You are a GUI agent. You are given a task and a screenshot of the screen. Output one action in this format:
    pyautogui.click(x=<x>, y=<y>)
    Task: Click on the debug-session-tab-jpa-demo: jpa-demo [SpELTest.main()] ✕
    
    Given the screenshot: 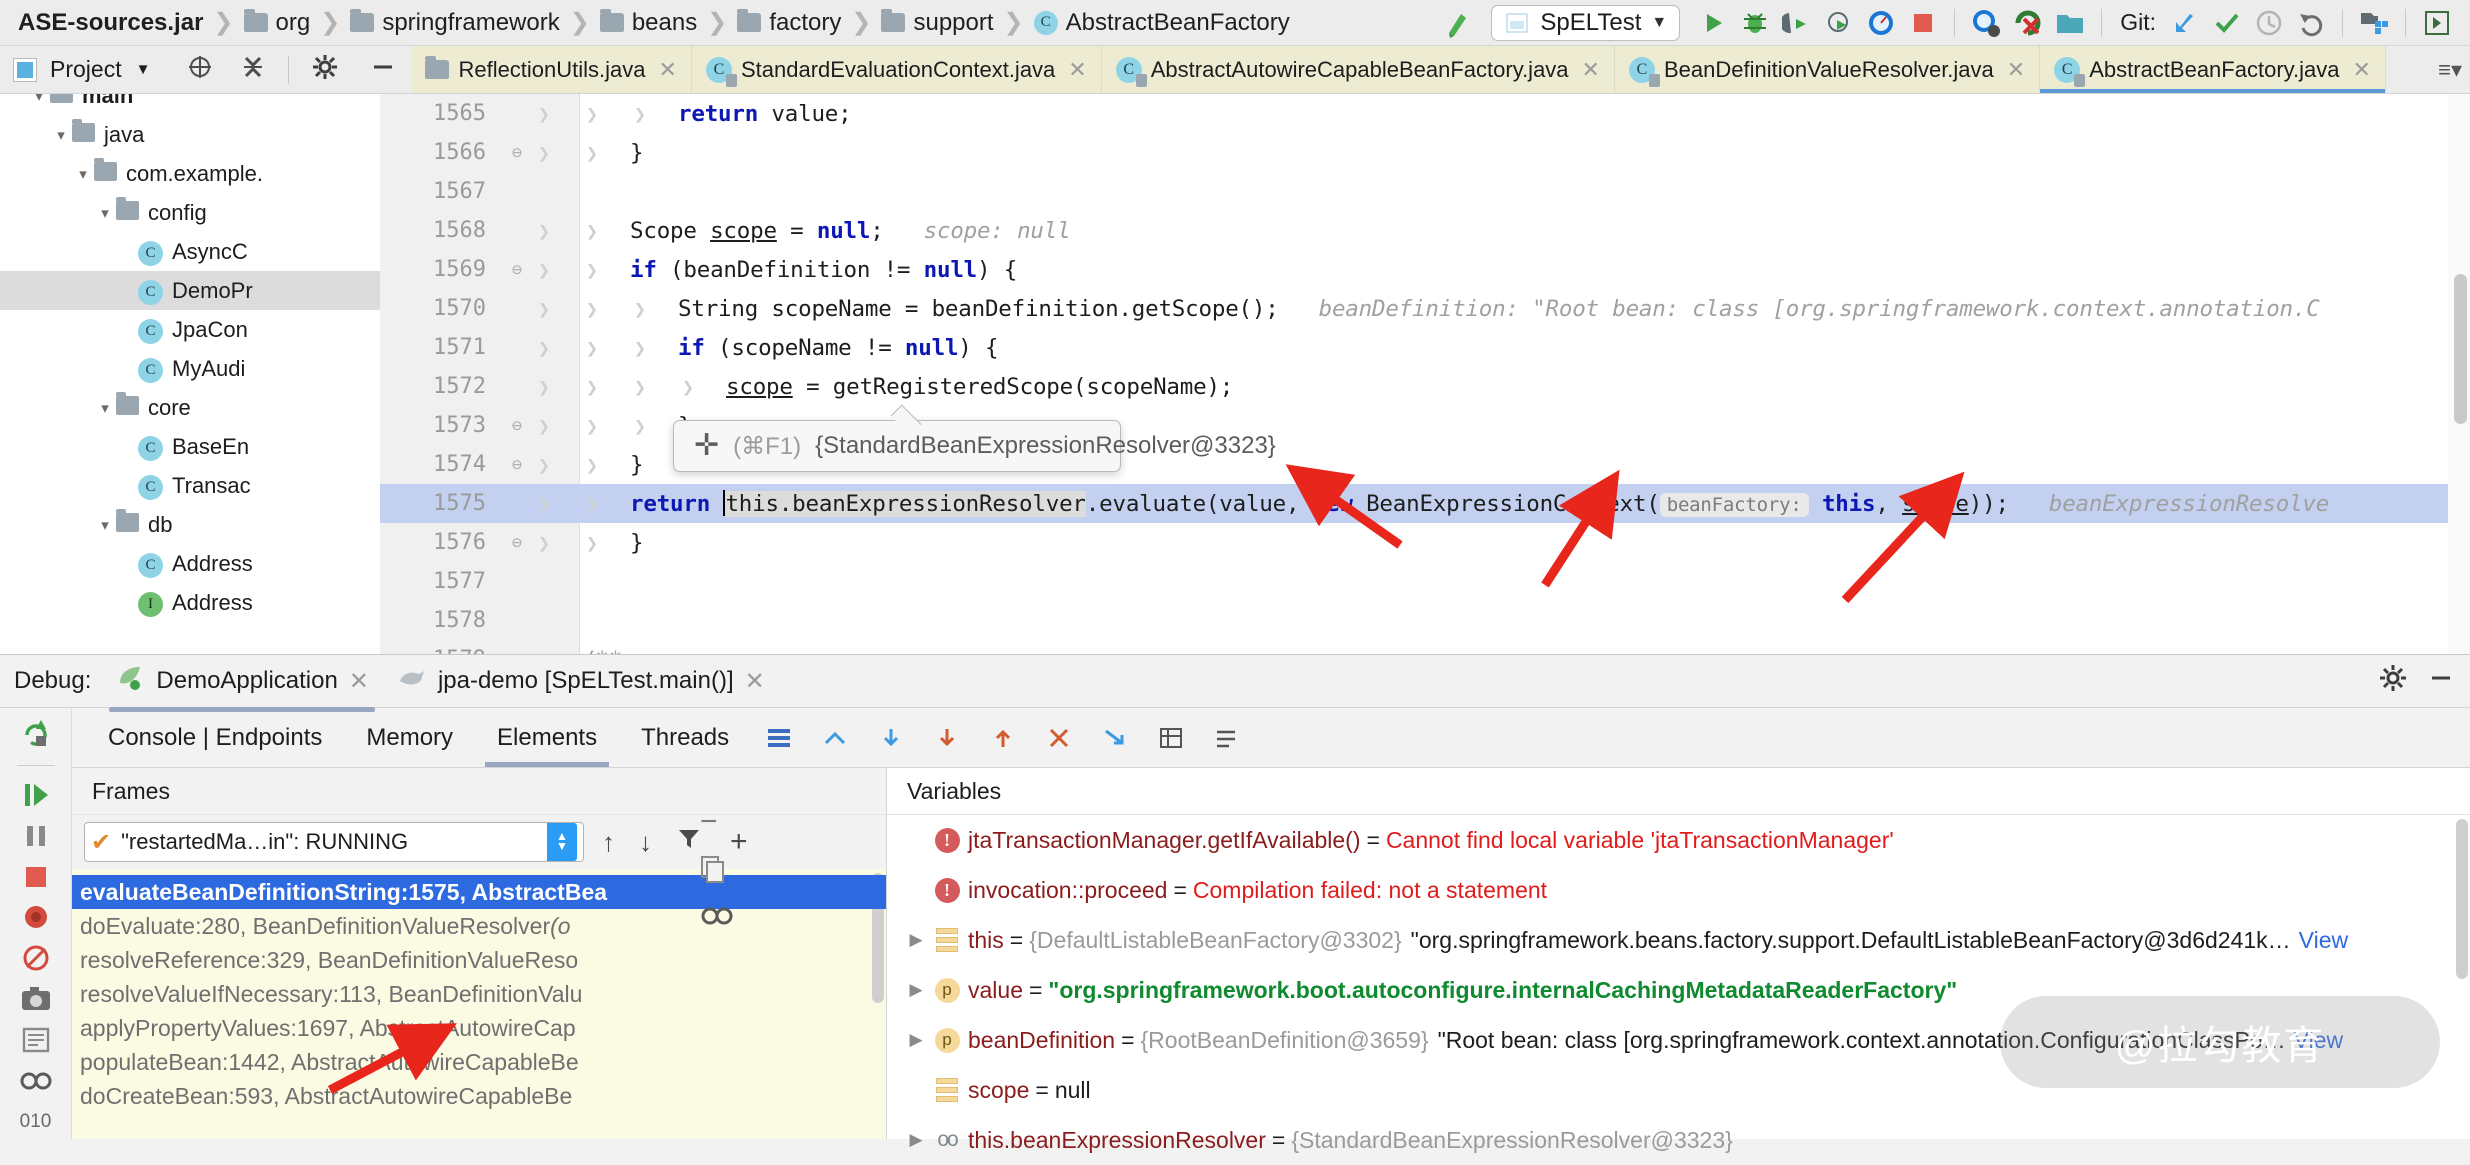 What is the action you would take?
    pyautogui.click(x=581, y=681)
    